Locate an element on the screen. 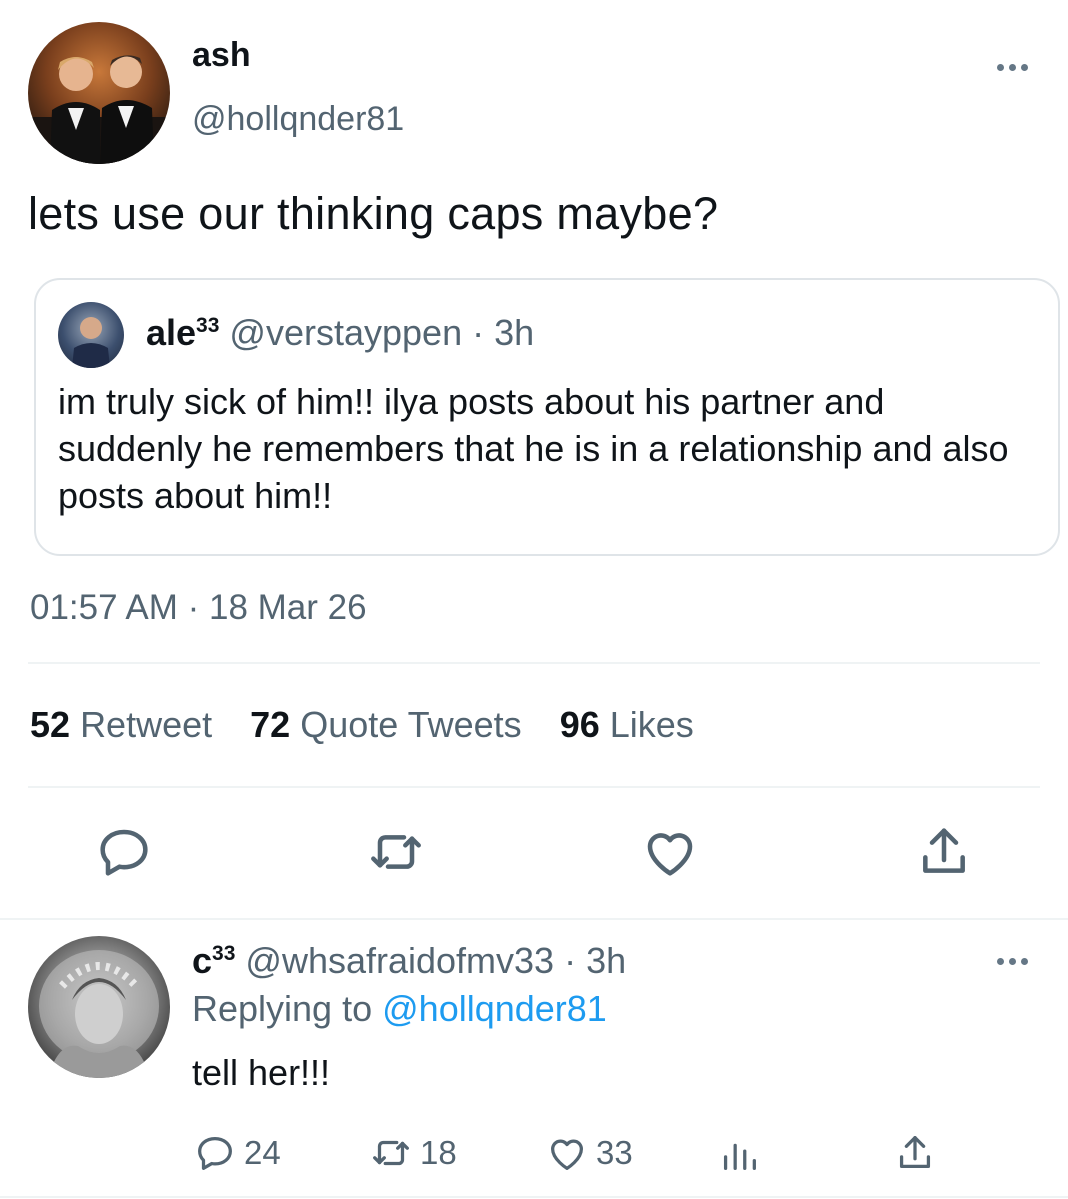 This screenshot has width=1068, height=1199. reply-time: 3h is located at coordinates (606, 960).